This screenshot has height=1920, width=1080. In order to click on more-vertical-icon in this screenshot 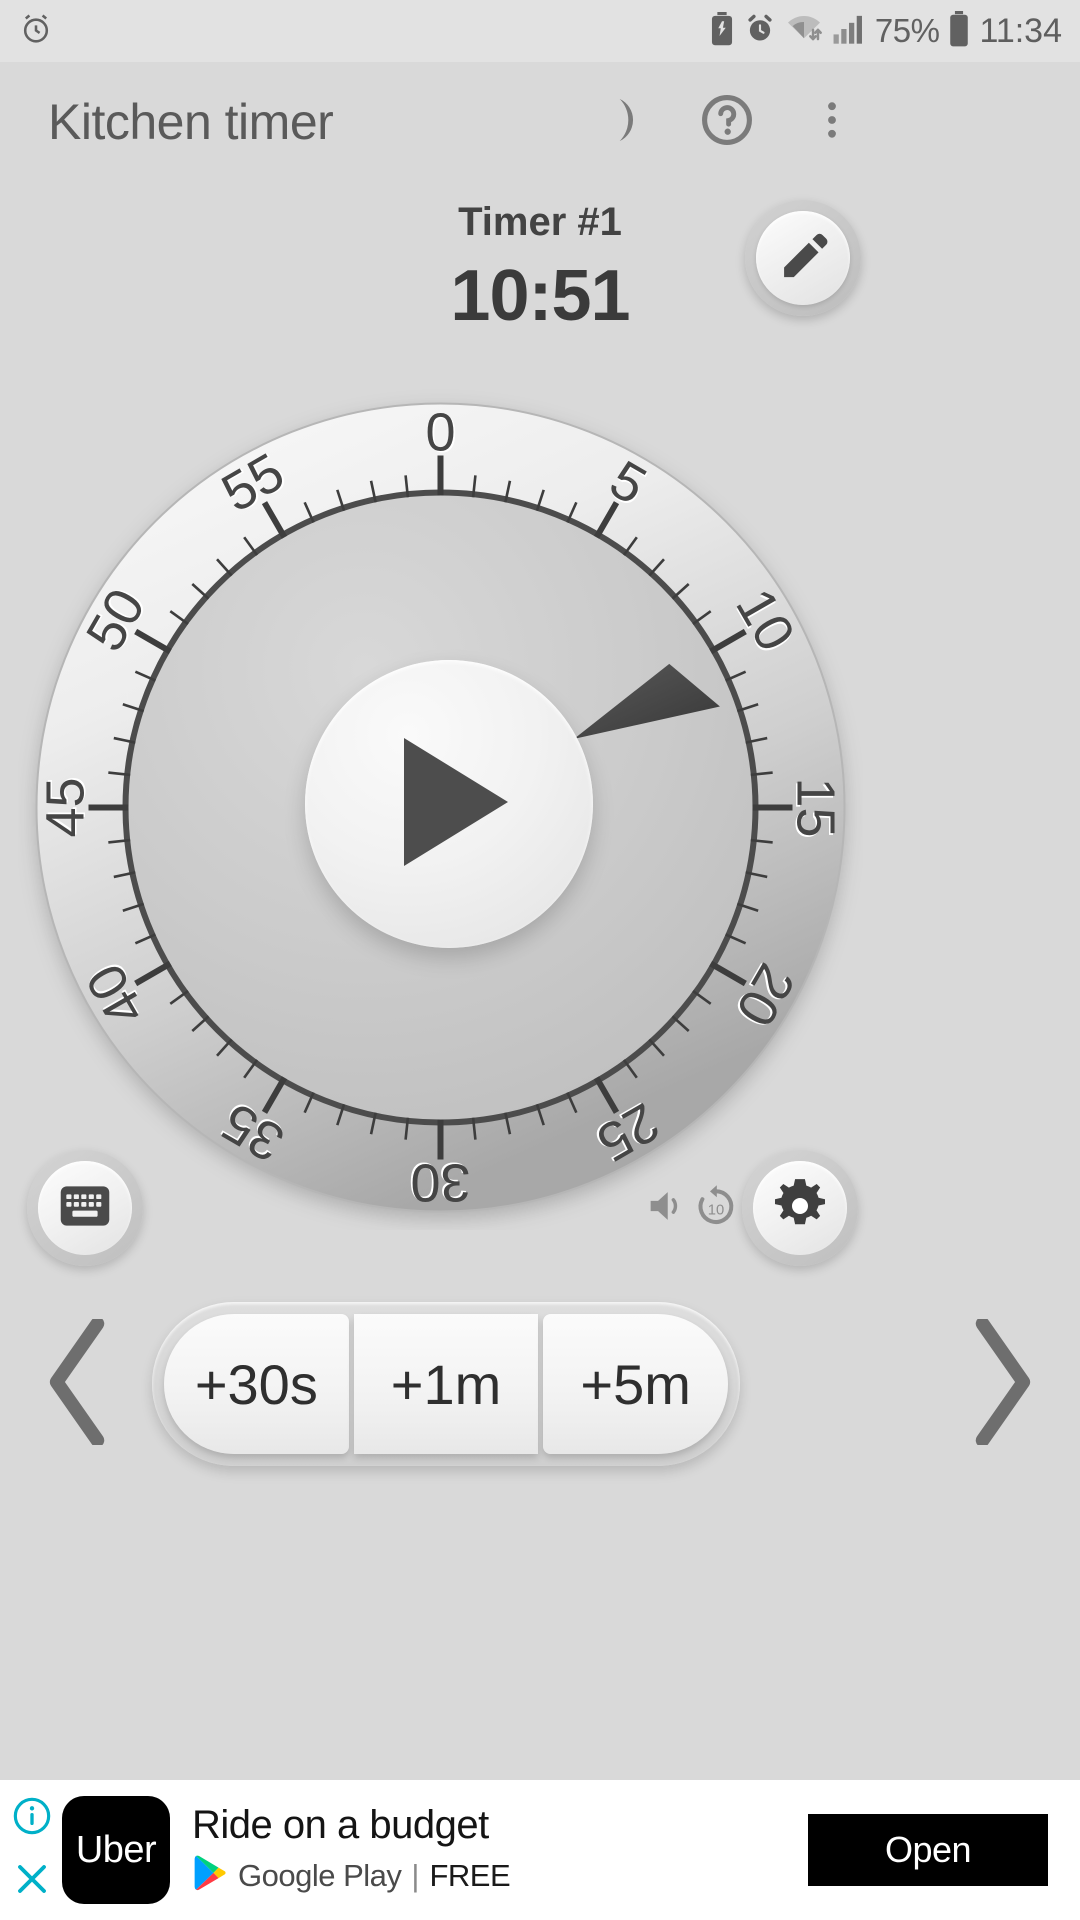, I will do `click(832, 122)`.